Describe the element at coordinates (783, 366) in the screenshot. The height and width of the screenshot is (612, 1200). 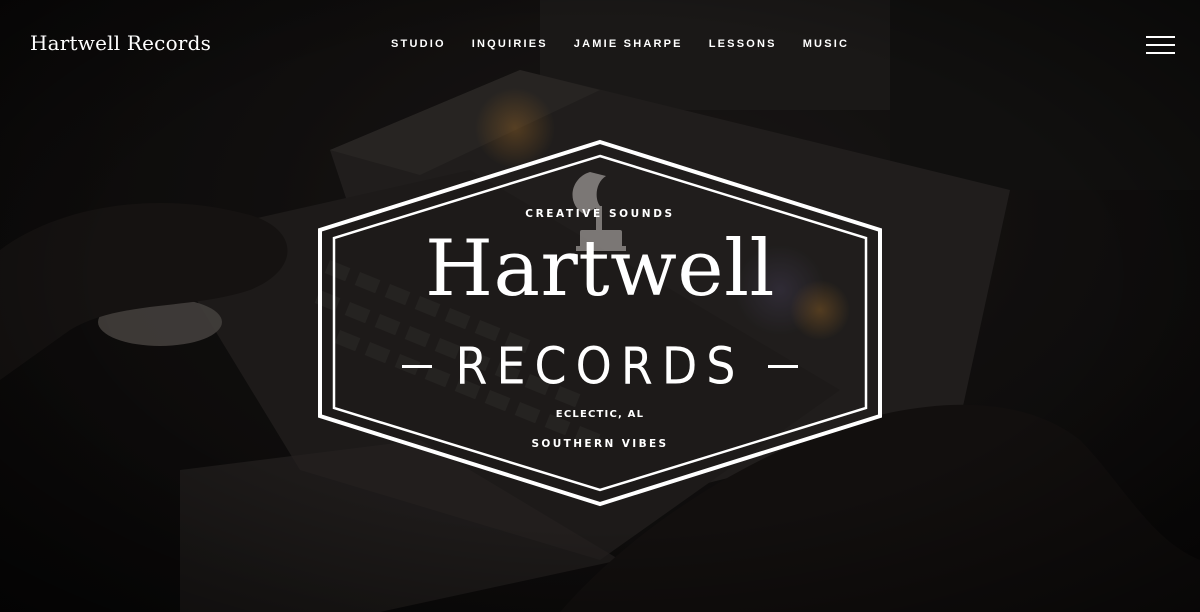
I see `logo-dash-right` at that location.